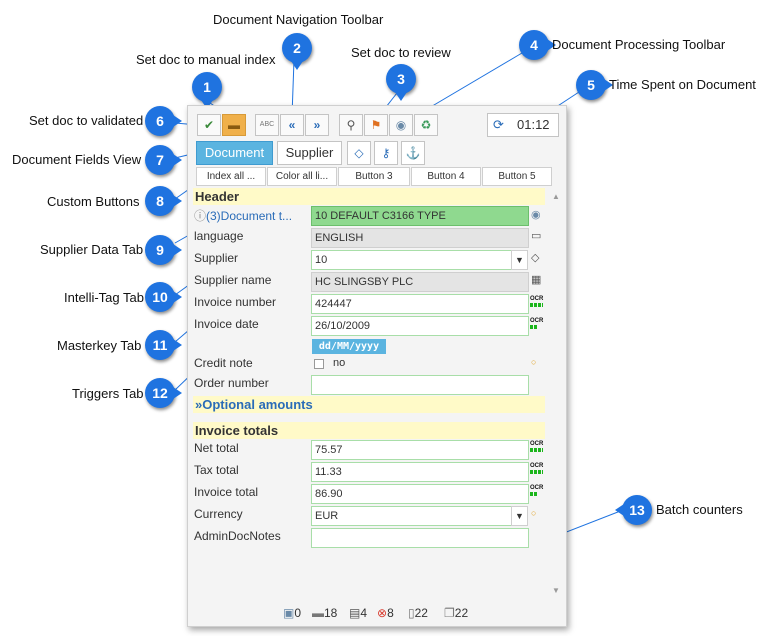 The width and height of the screenshot is (771, 636). What do you see at coordinates (411, 260) in the screenshot?
I see `supplier-field: 10` at bounding box center [411, 260].